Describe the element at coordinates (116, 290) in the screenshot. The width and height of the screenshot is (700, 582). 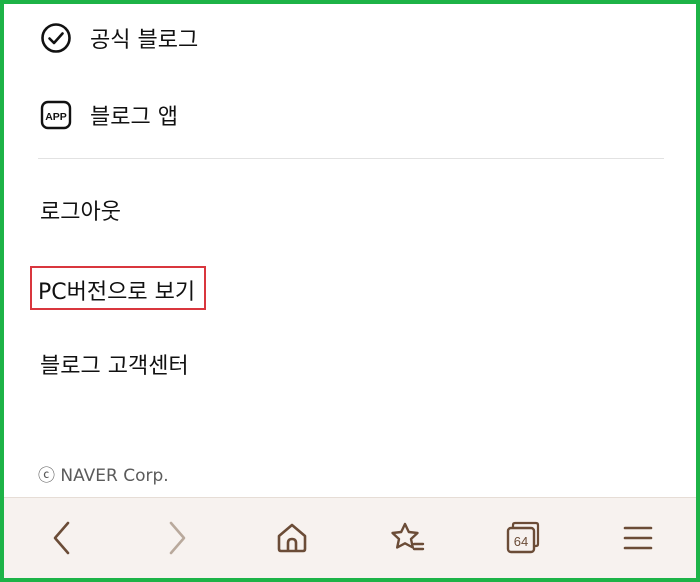
I see `pc-version-link: PC버전으로 보기` at that location.